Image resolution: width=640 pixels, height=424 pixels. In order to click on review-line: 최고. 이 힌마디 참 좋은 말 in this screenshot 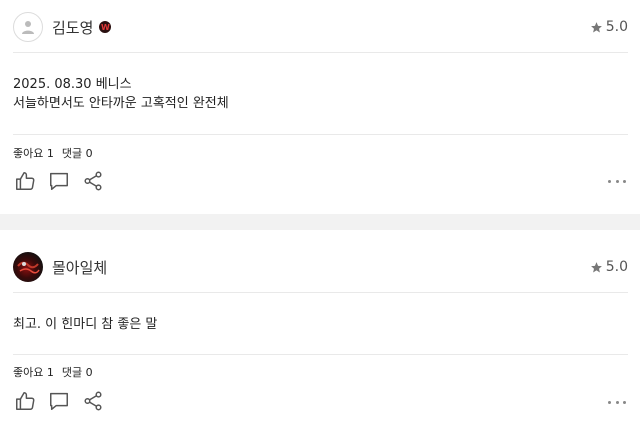, I will do `click(85, 324)`.